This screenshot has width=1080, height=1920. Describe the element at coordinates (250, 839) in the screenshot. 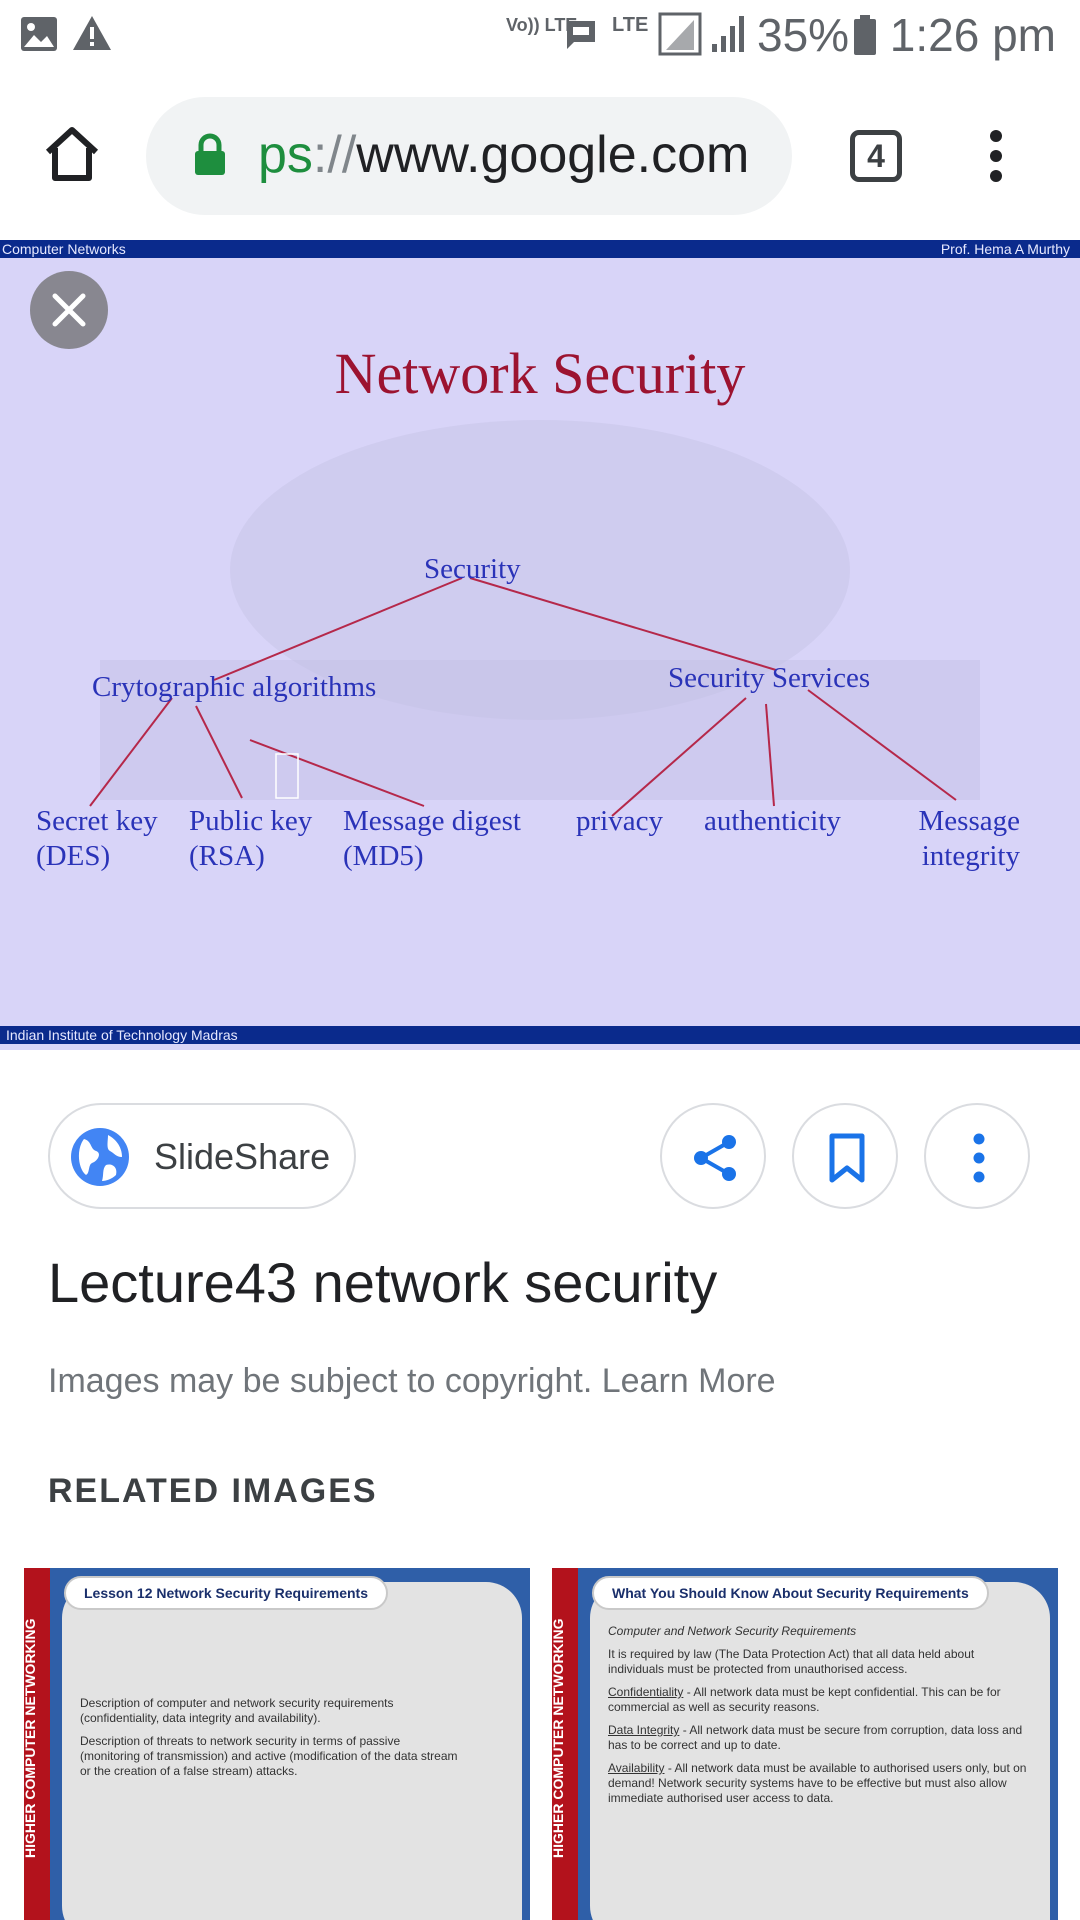

I see `node-public-key: Public key (RSA)` at that location.